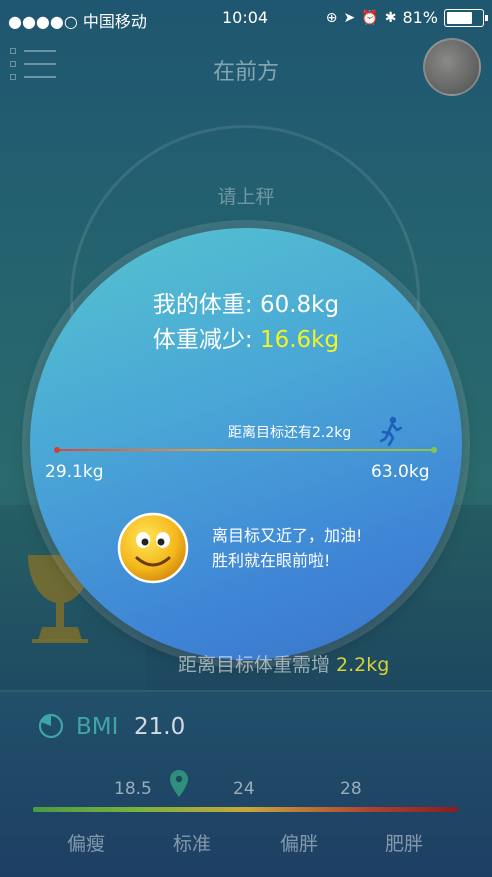 Image resolution: width=492 pixels, height=877 pixels. I want to click on page-title: 在前方, so click(245, 72).